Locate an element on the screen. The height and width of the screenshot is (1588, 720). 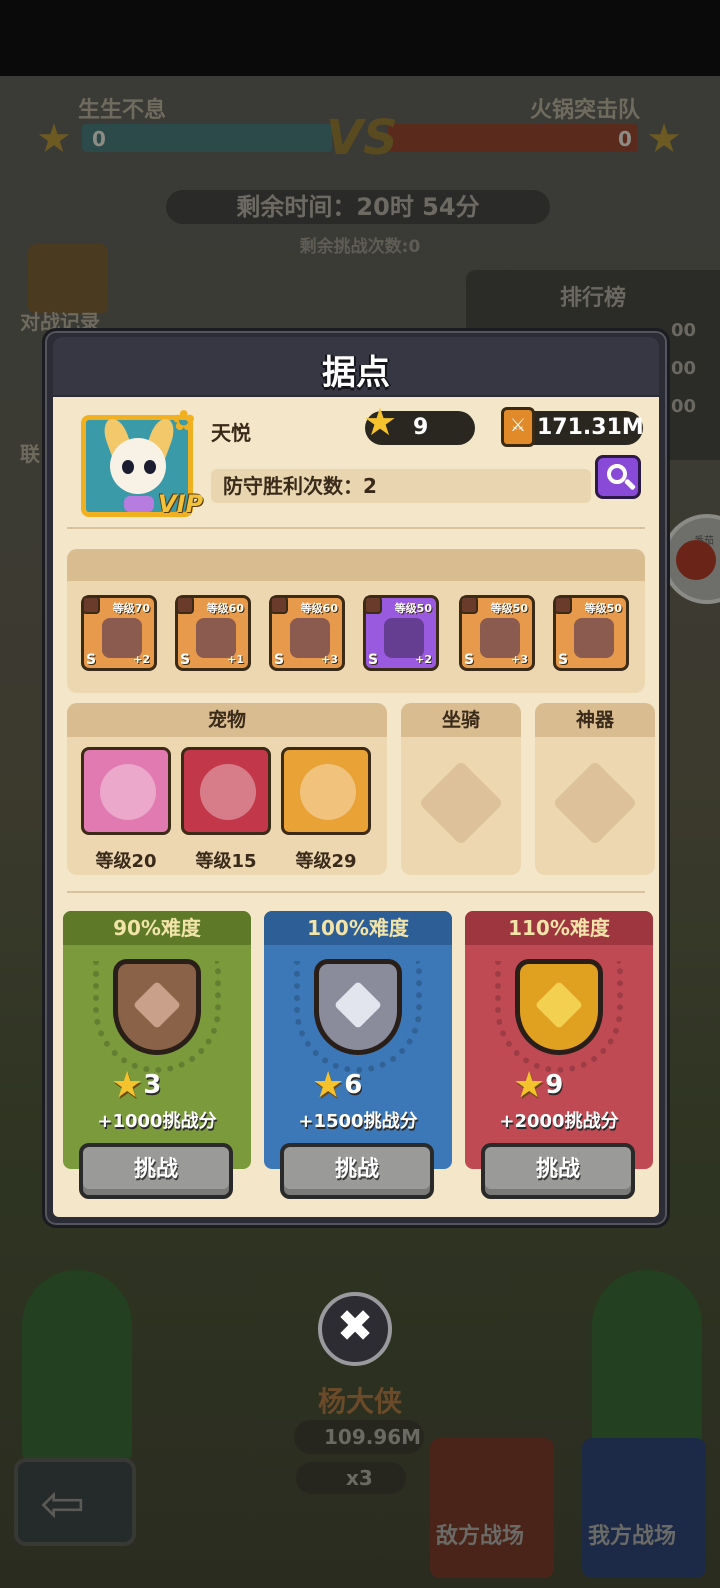
reward-stars: ★6 is located at coordinates (337, 1085).